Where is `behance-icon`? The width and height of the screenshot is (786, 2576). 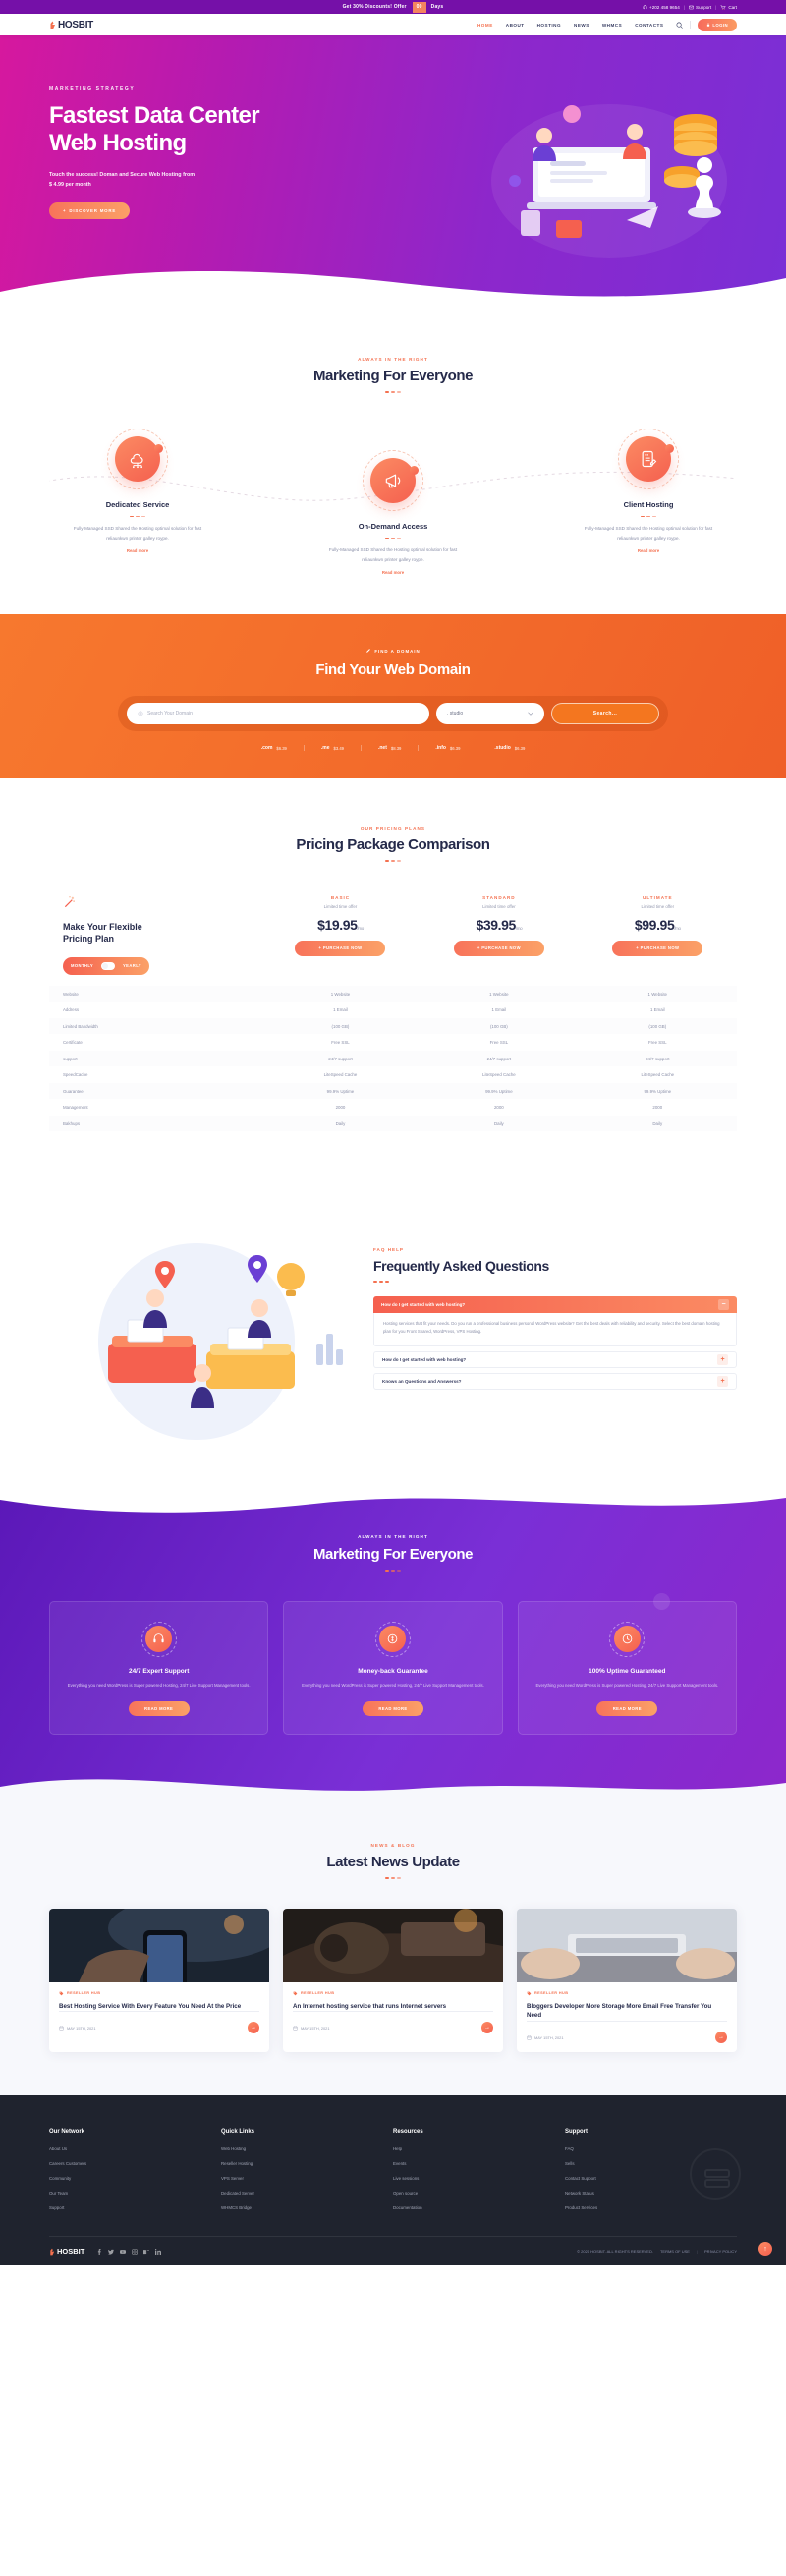 behance-icon is located at coordinates (146, 2252).